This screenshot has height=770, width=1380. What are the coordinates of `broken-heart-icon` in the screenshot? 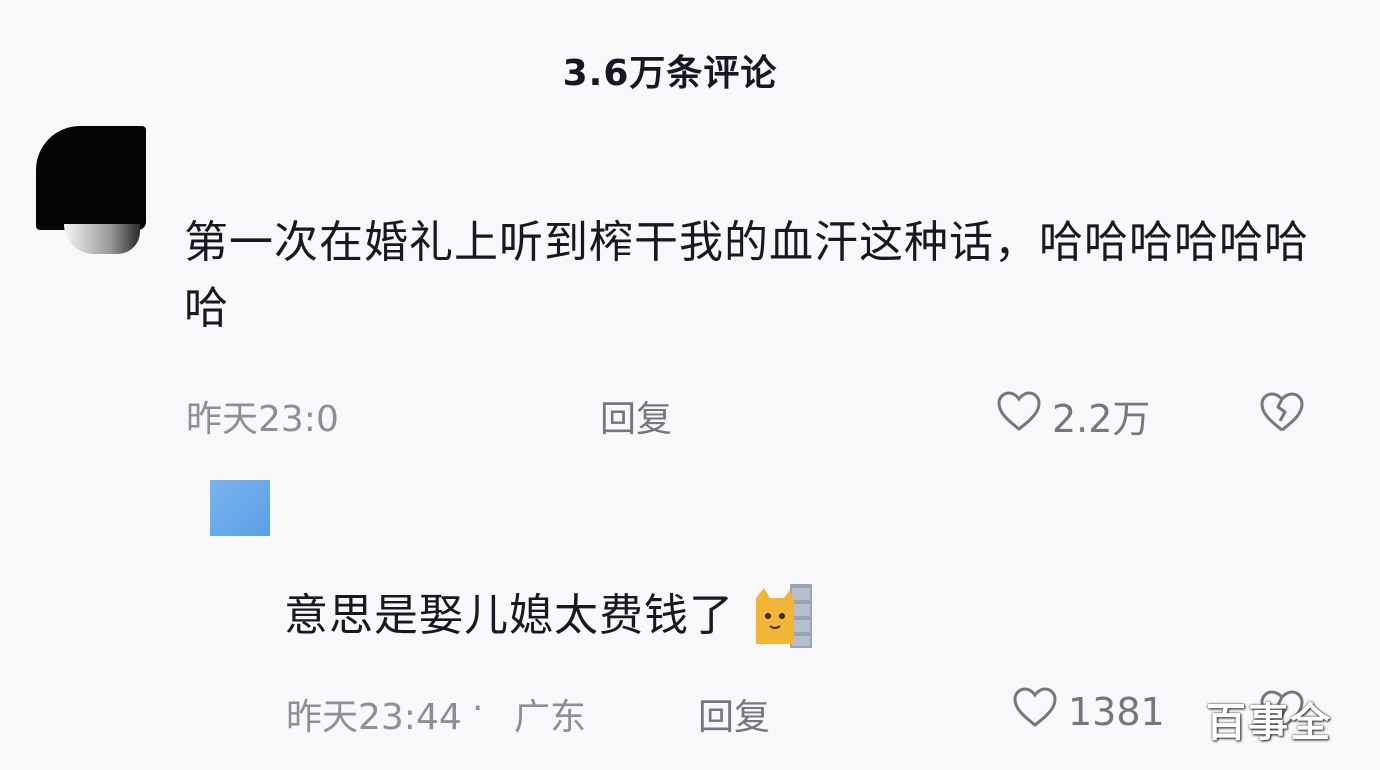 It's located at (1282, 415).